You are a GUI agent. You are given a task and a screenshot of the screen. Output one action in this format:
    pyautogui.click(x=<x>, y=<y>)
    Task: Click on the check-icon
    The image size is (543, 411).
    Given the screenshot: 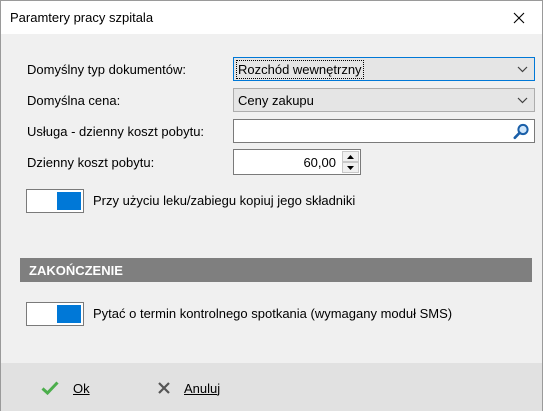 What is the action you would take?
    pyautogui.click(x=50, y=388)
    